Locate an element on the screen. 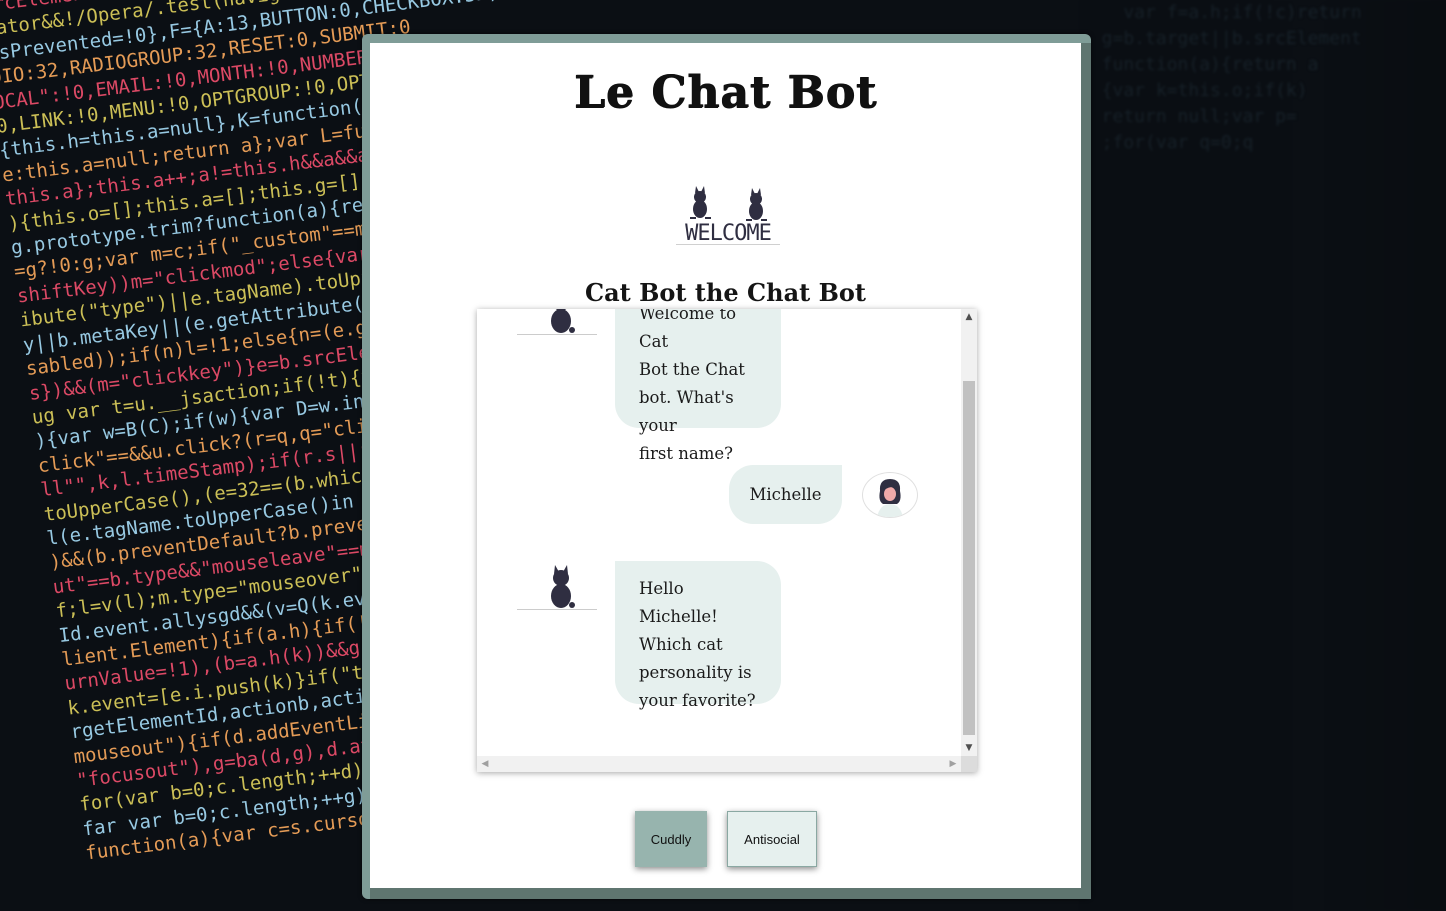  bot-message-line: personality is is located at coordinates (695, 672).